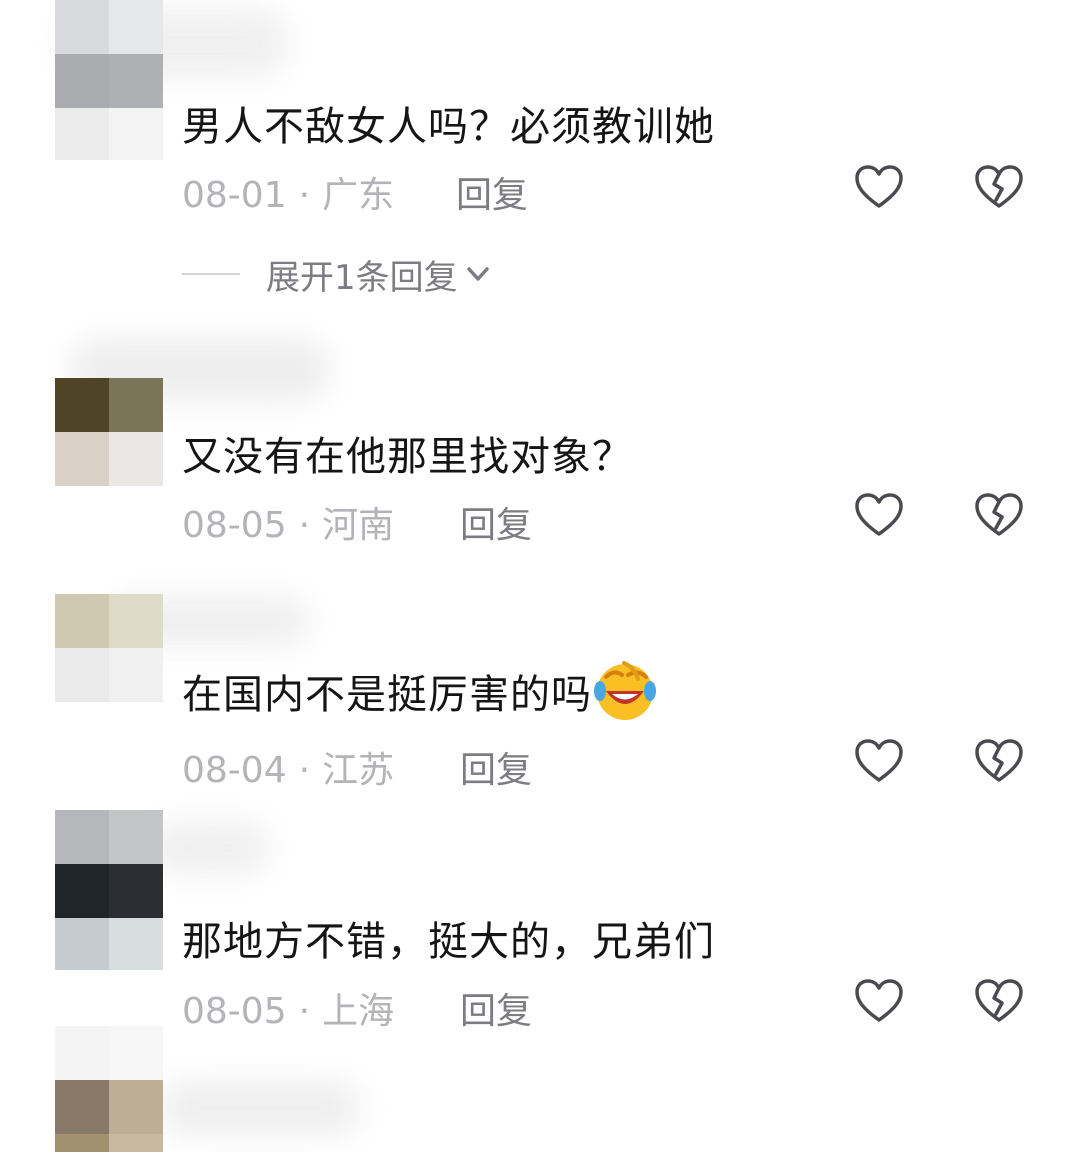 The height and width of the screenshot is (1152, 1080). What do you see at coordinates (234, 195) in the screenshot?
I see `comment-date: 08-01` at bounding box center [234, 195].